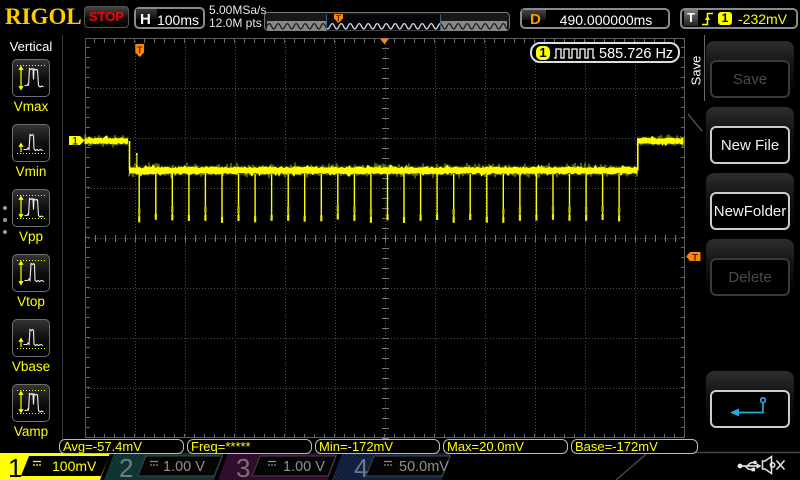 The height and width of the screenshot is (480, 800). I want to click on svg-text: 100mV, so click(74, 466).